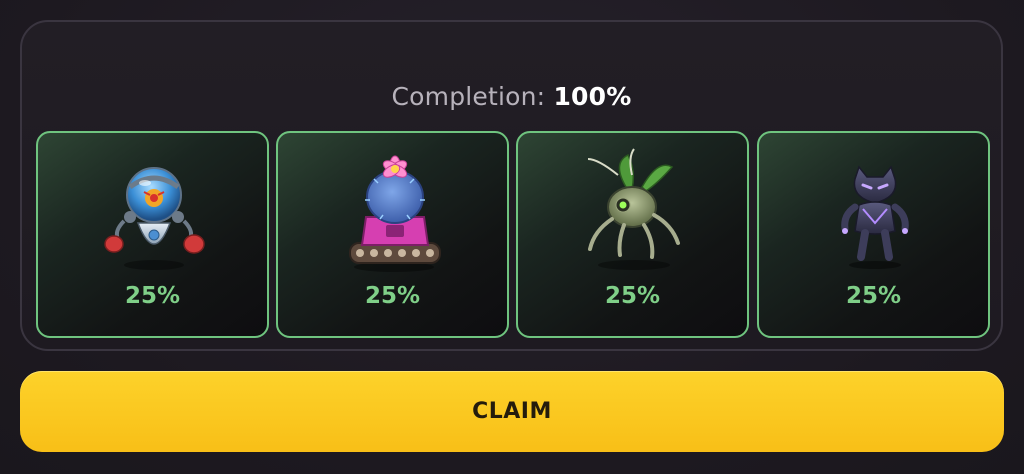 The height and width of the screenshot is (474, 1024). I want to click on completion-text: Completion: 100%, so click(511, 96).